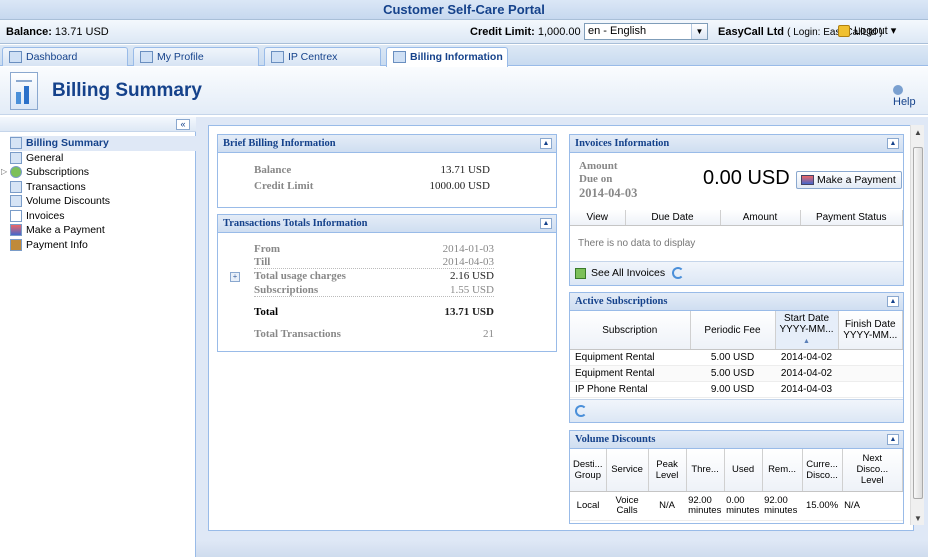 This screenshot has height=557, width=928. I want to click on wallet-icon, so click(16, 244).